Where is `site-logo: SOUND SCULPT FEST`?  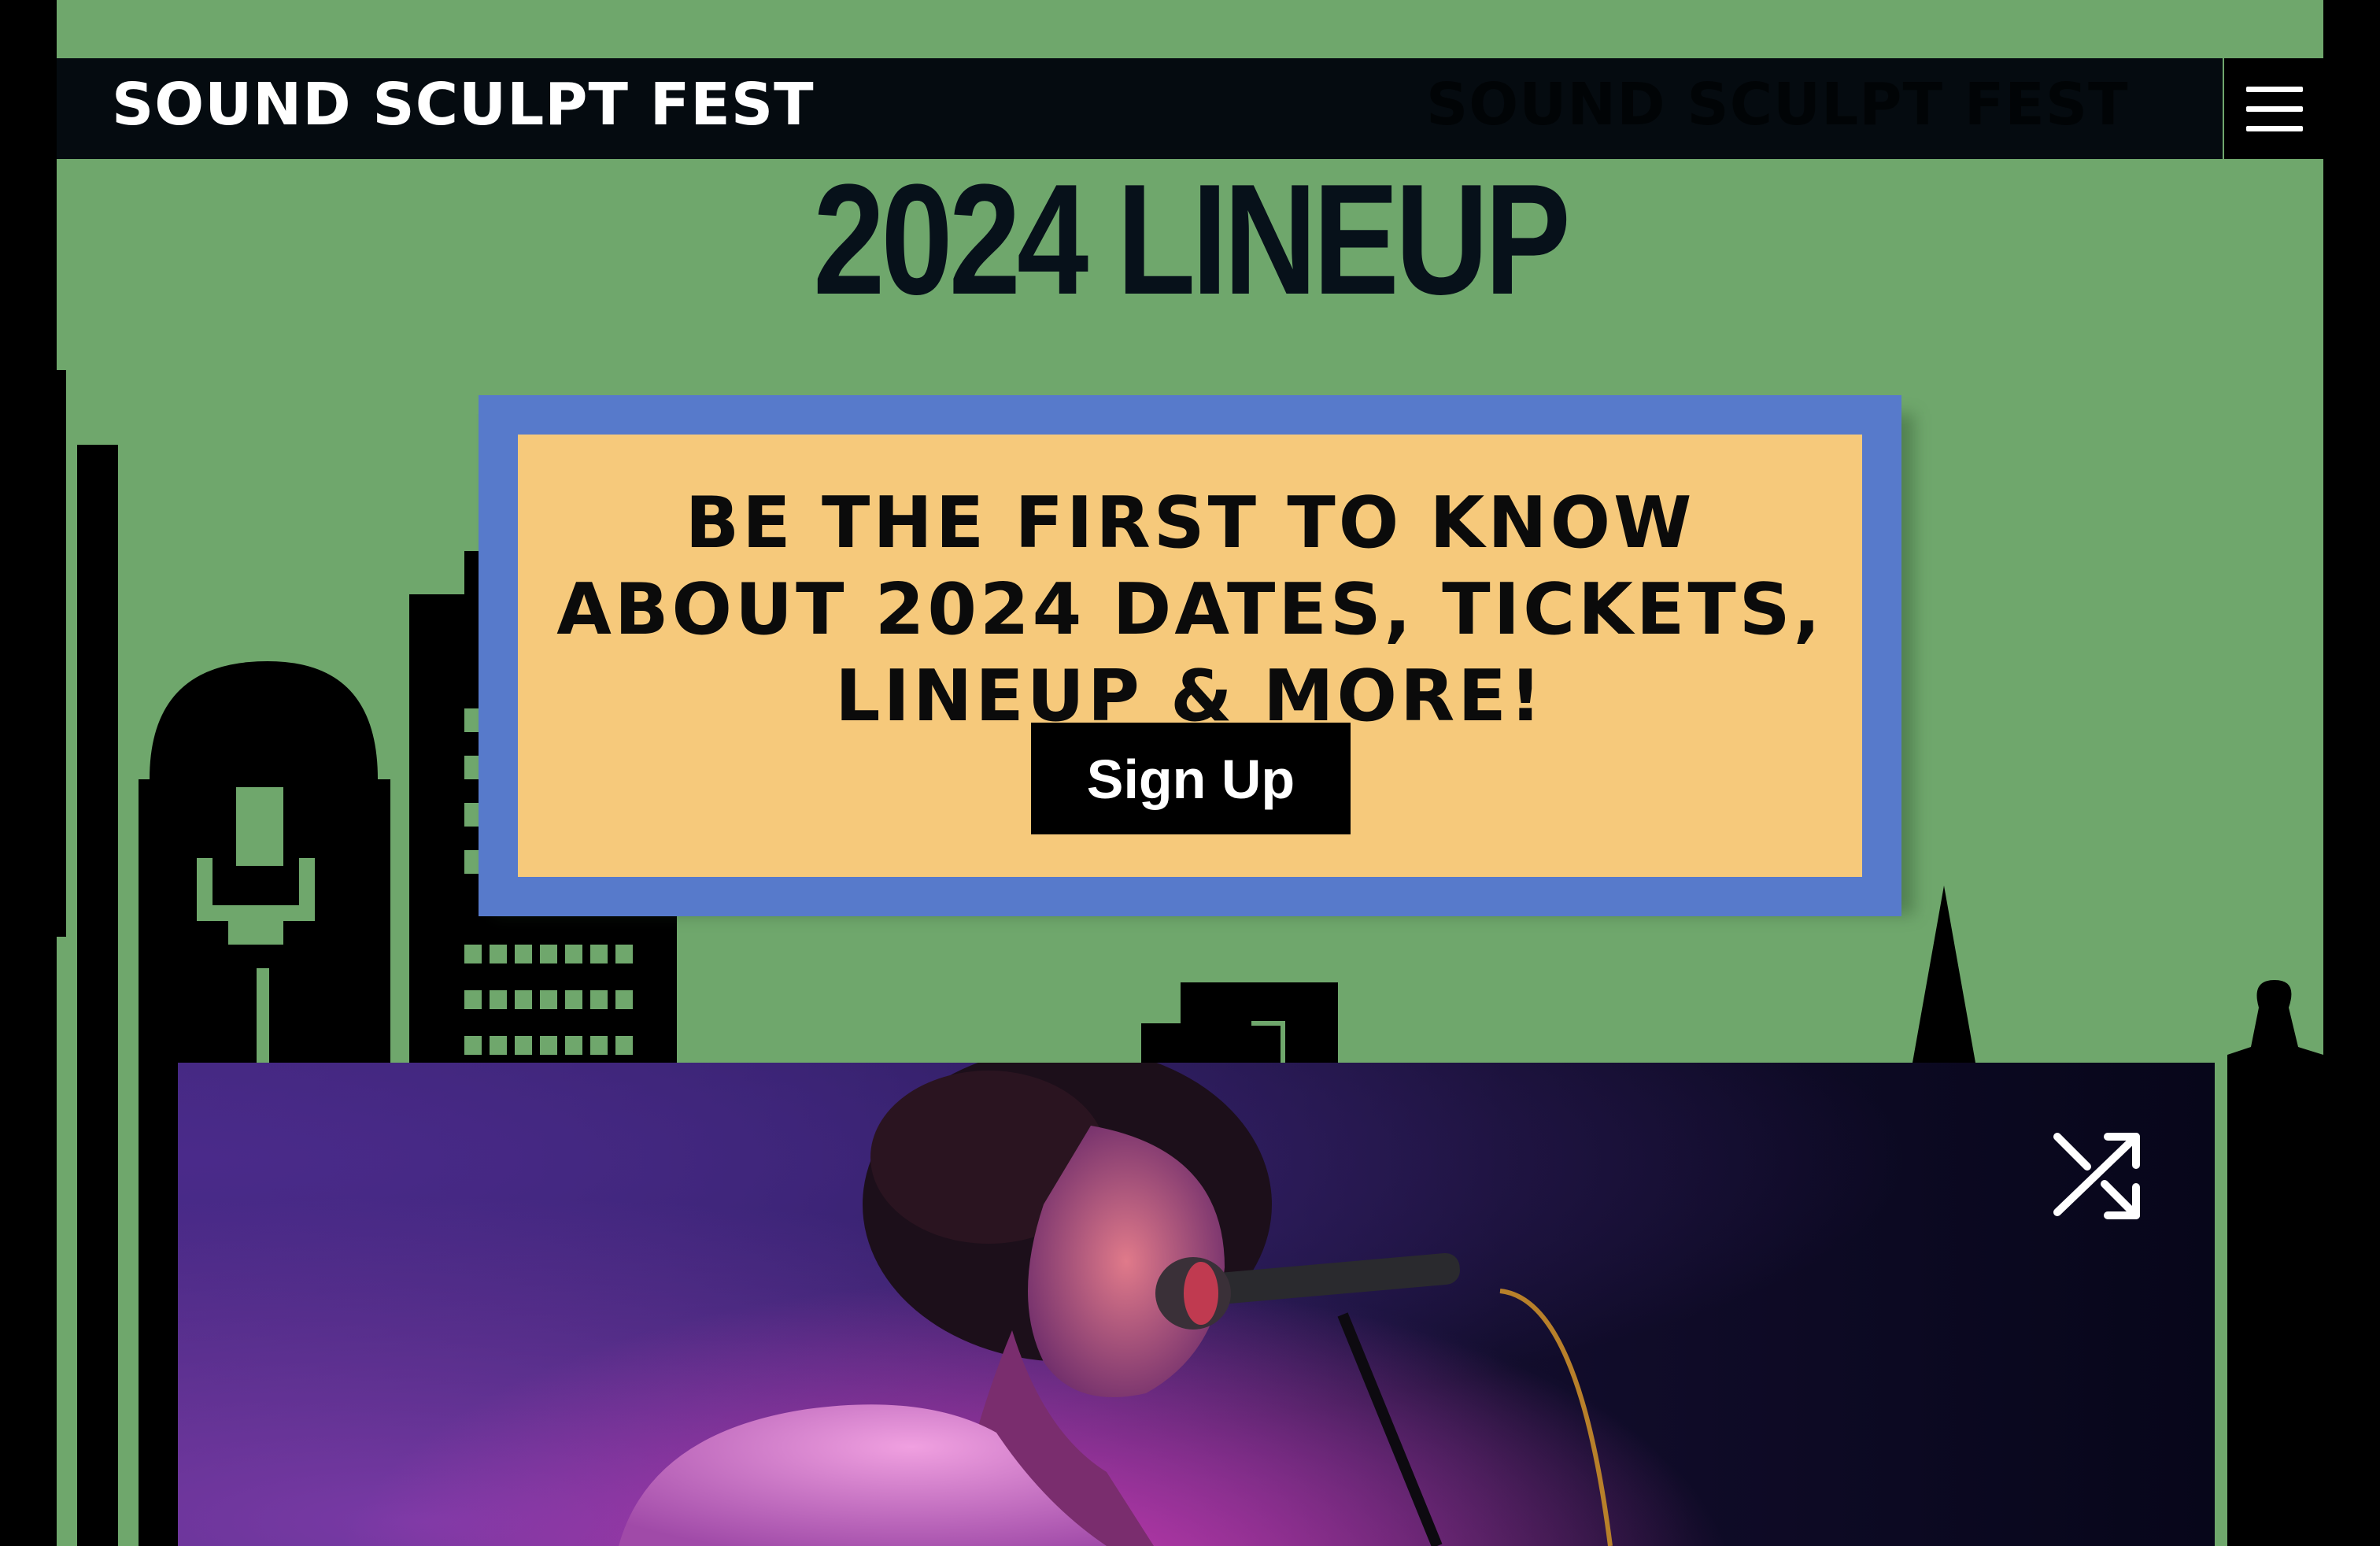
site-logo: SOUND SCULPT FEST is located at coordinates (463, 105).